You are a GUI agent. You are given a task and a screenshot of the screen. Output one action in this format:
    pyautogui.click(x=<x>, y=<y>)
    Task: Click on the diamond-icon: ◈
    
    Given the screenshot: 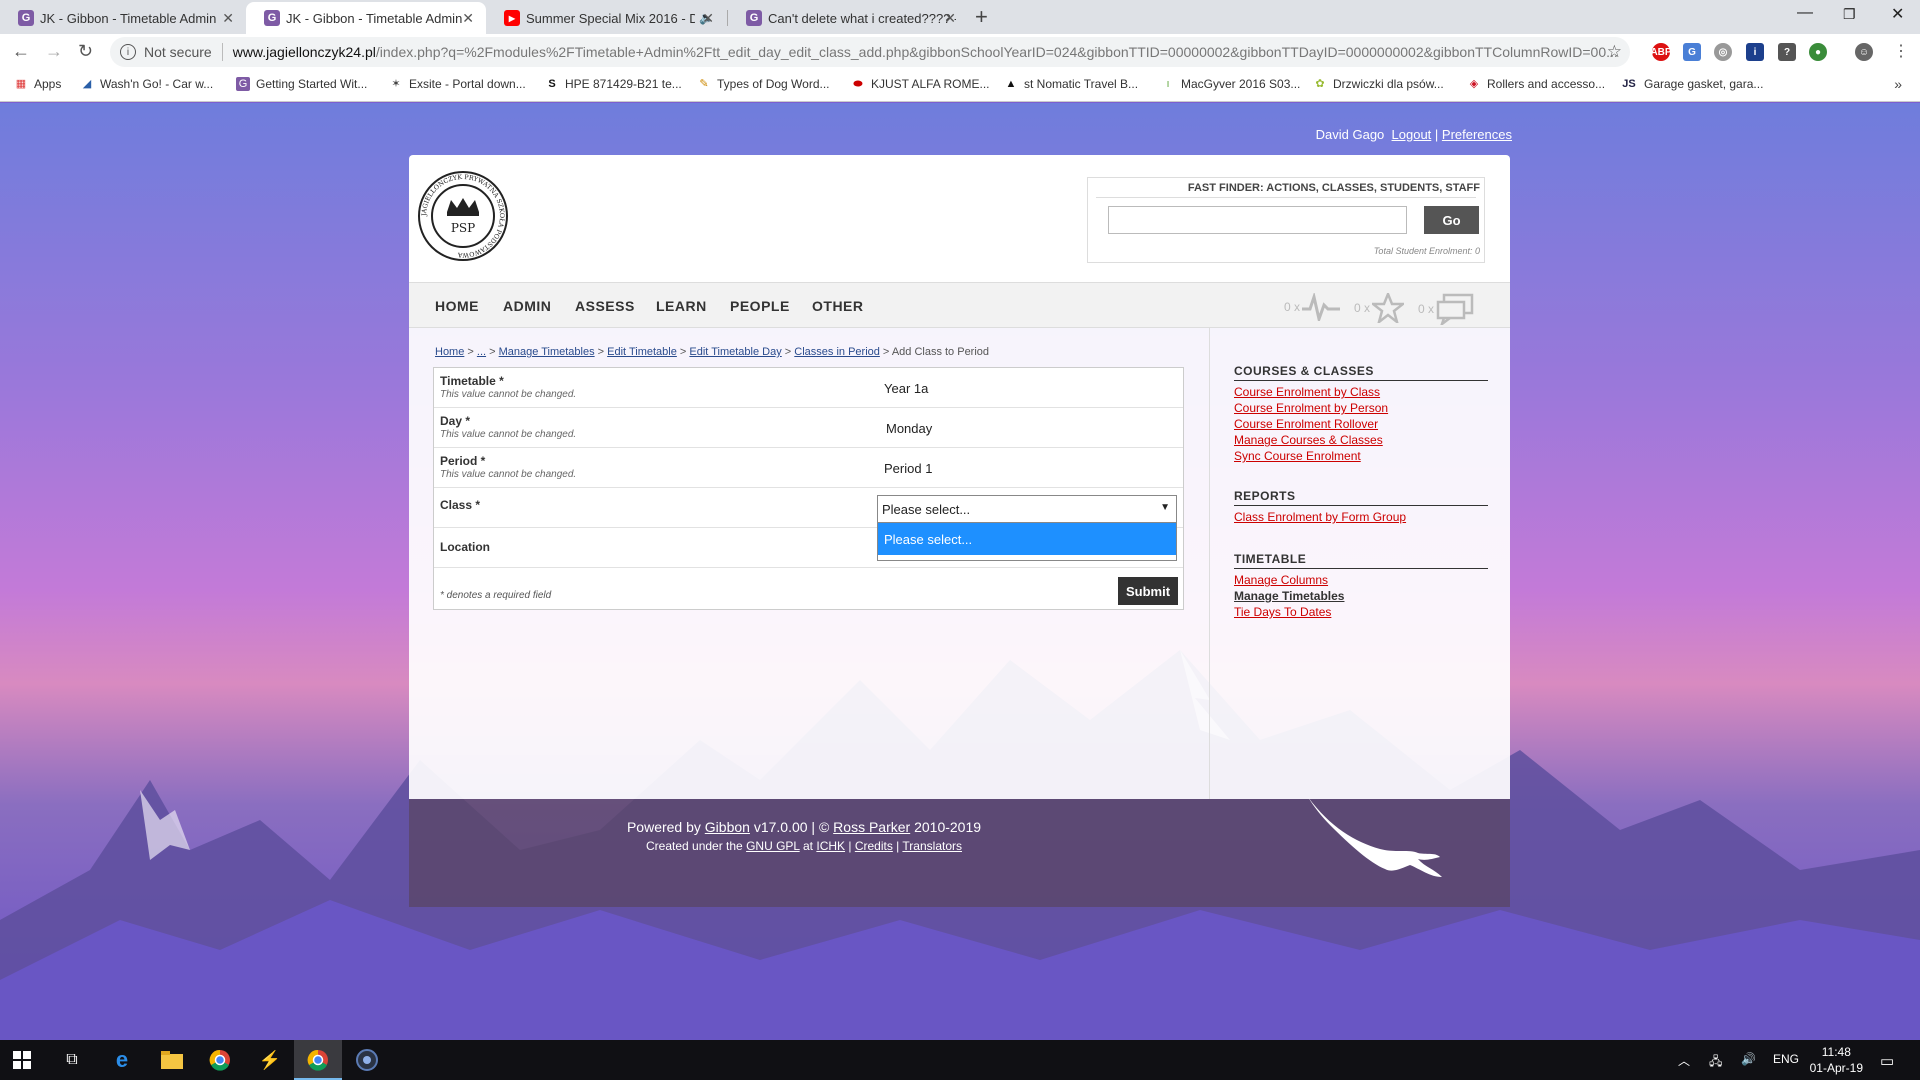 What is the action you would take?
    pyautogui.click(x=1474, y=84)
    